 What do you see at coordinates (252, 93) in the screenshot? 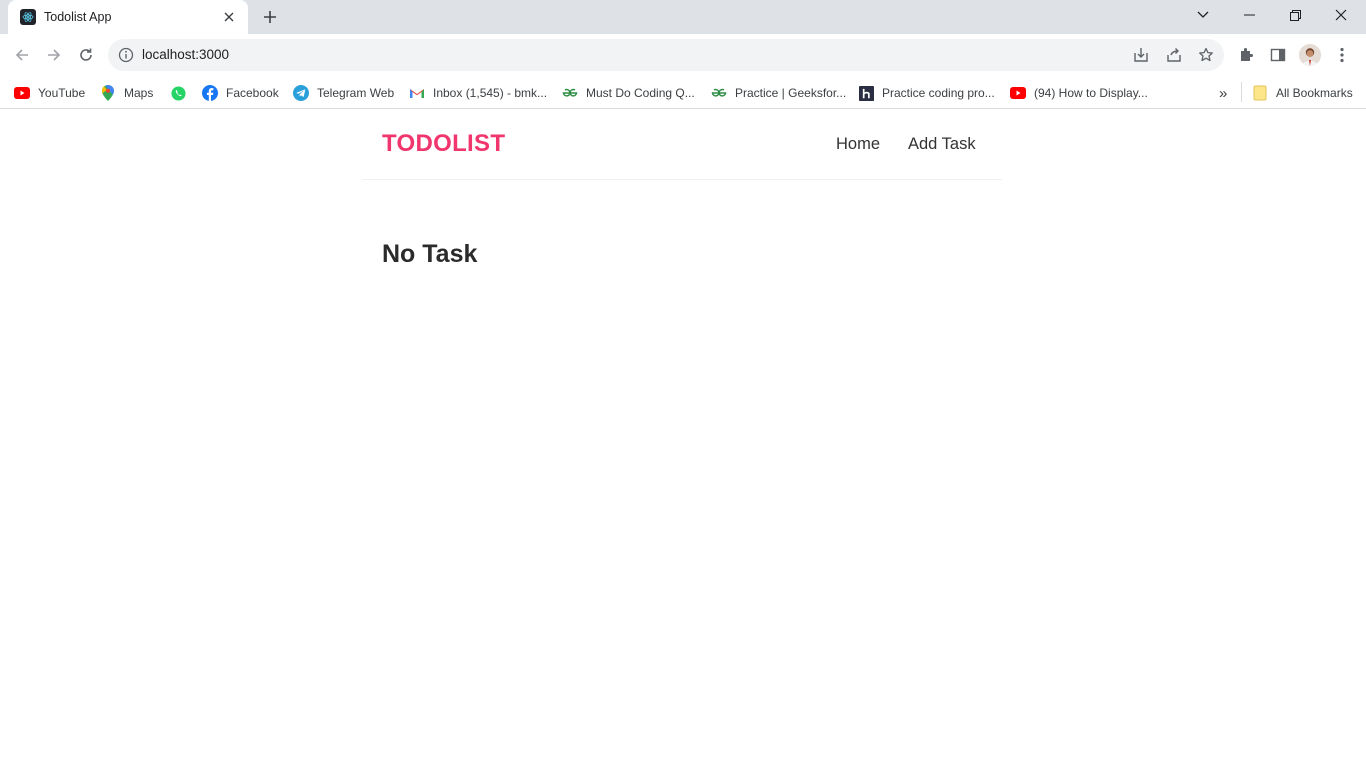
I see `bookmark-label: Facebook` at bounding box center [252, 93].